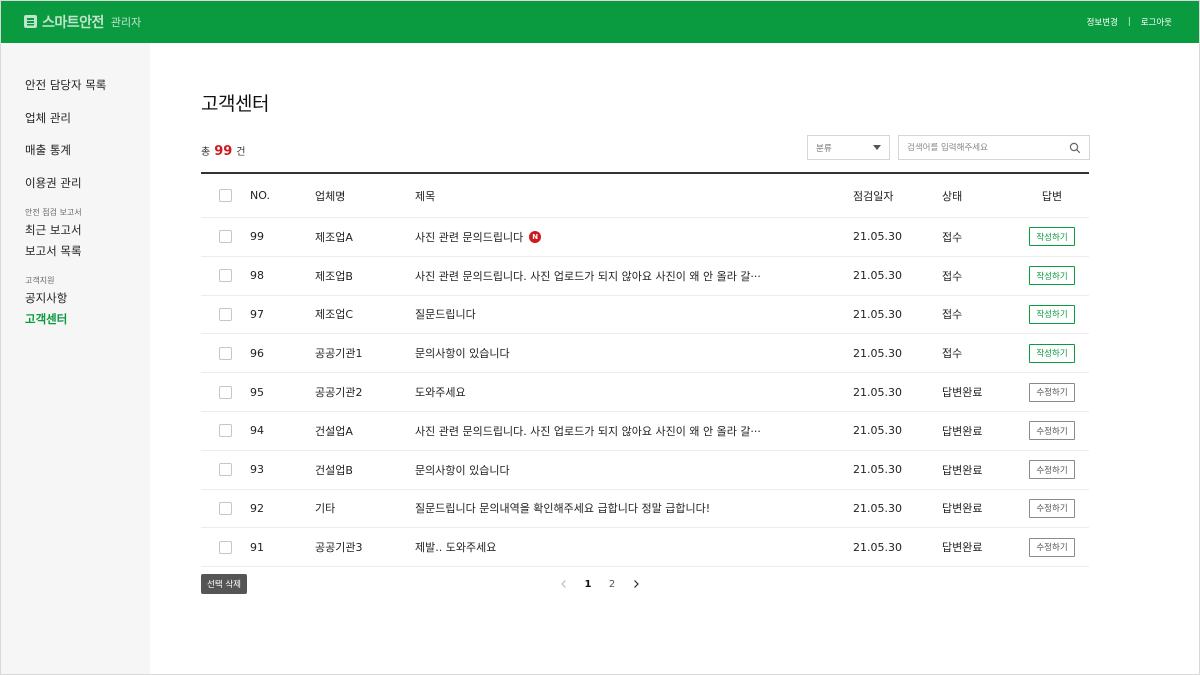 The width and height of the screenshot is (1200, 675). I want to click on cell-title: 질문드립니다, so click(445, 315).